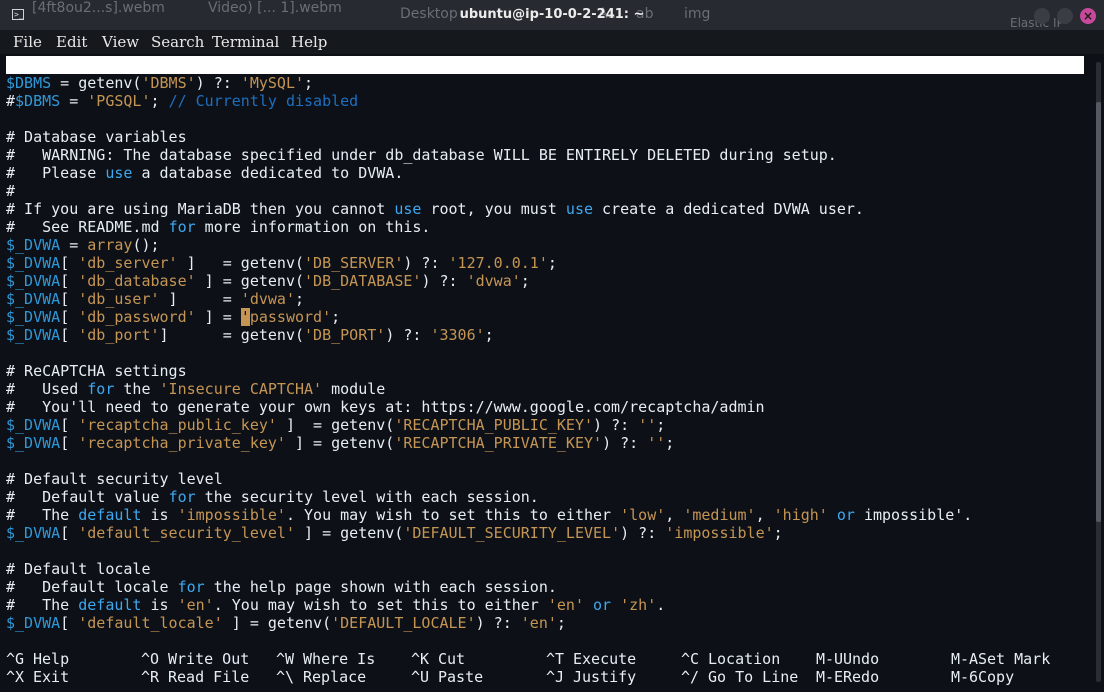 The image size is (1104, 692). I want to click on code-line: # Default locale, so click(78, 569).